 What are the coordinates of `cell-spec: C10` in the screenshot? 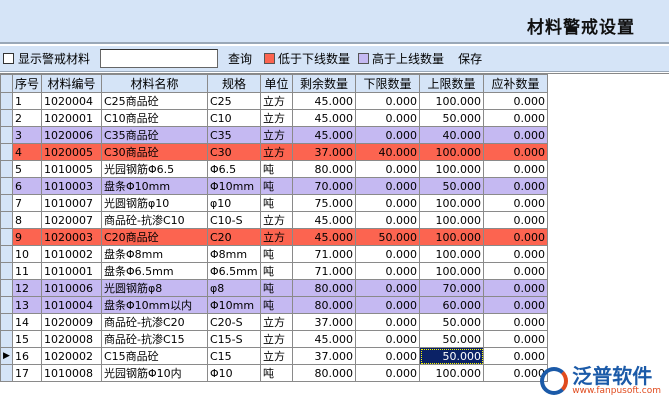 It's located at (234, 118).